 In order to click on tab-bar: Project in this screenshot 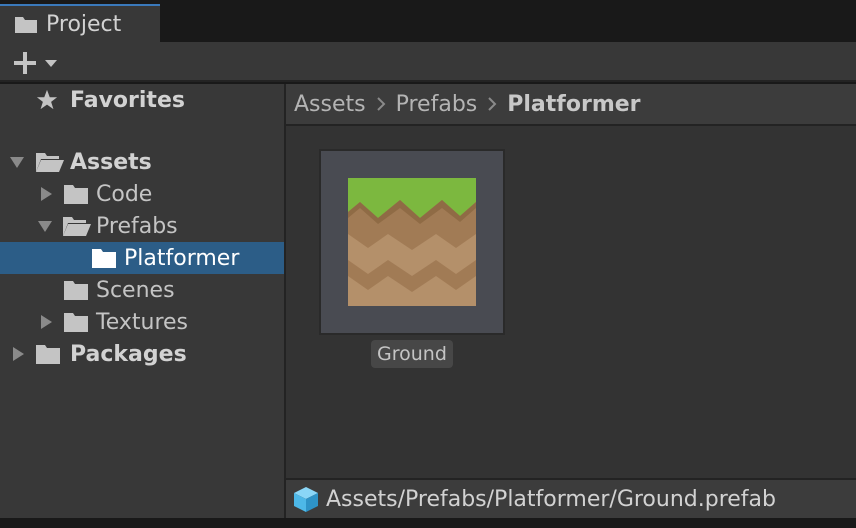, I will do `click(428, 21)`.